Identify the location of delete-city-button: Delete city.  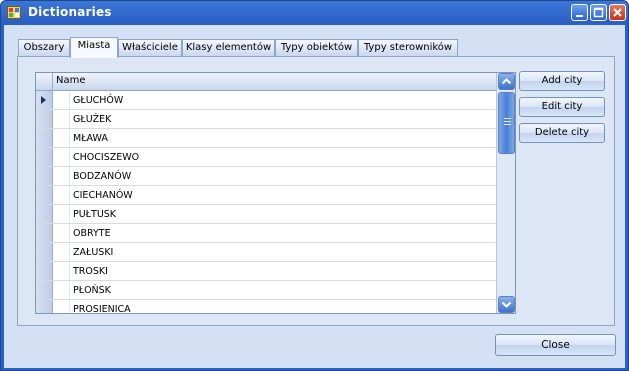
(562, 133).